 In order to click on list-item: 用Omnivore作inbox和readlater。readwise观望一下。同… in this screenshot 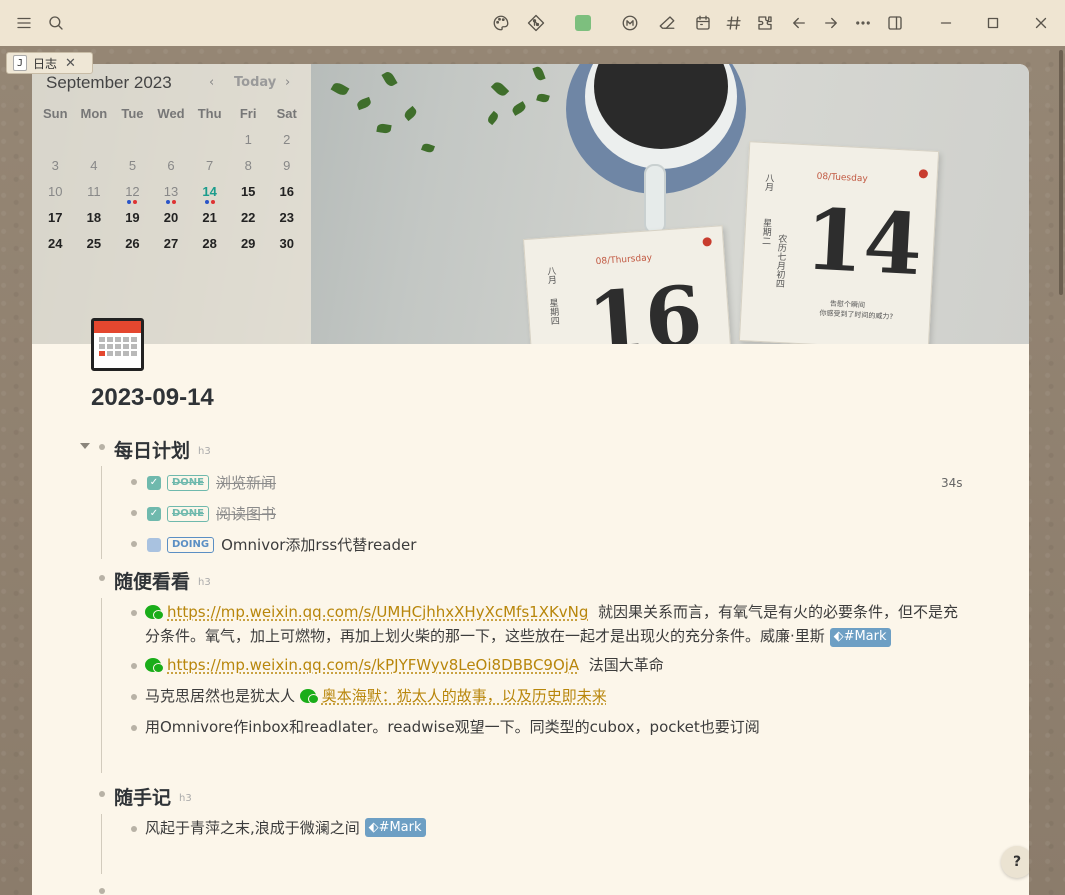, I will do `click(452, 726)`.